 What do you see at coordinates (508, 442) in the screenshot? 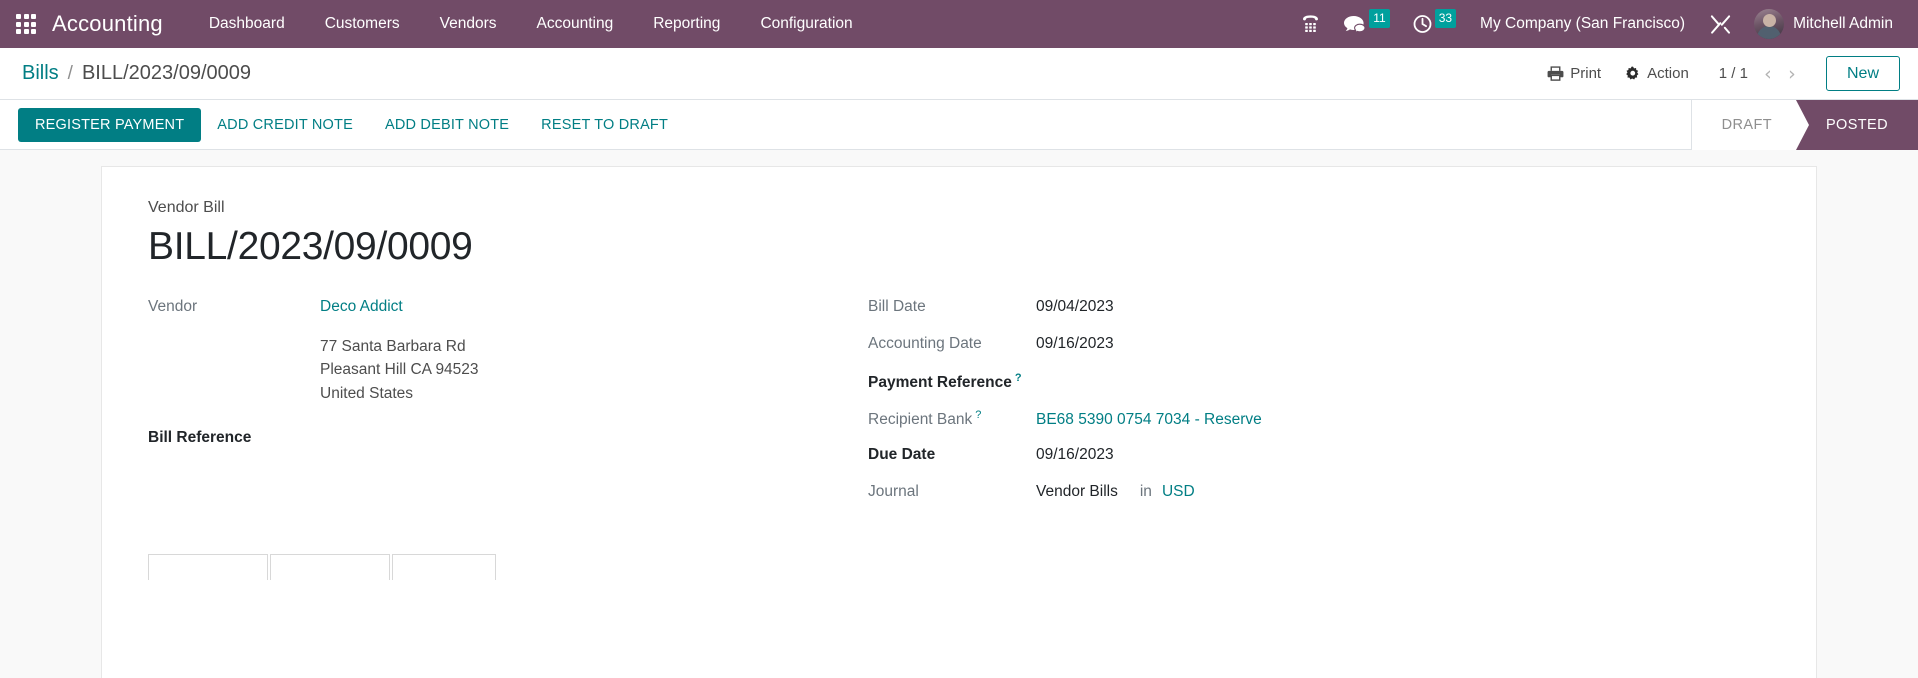
I see `field-bill-reference: Bill Reference` at bounding box center [508, 442].